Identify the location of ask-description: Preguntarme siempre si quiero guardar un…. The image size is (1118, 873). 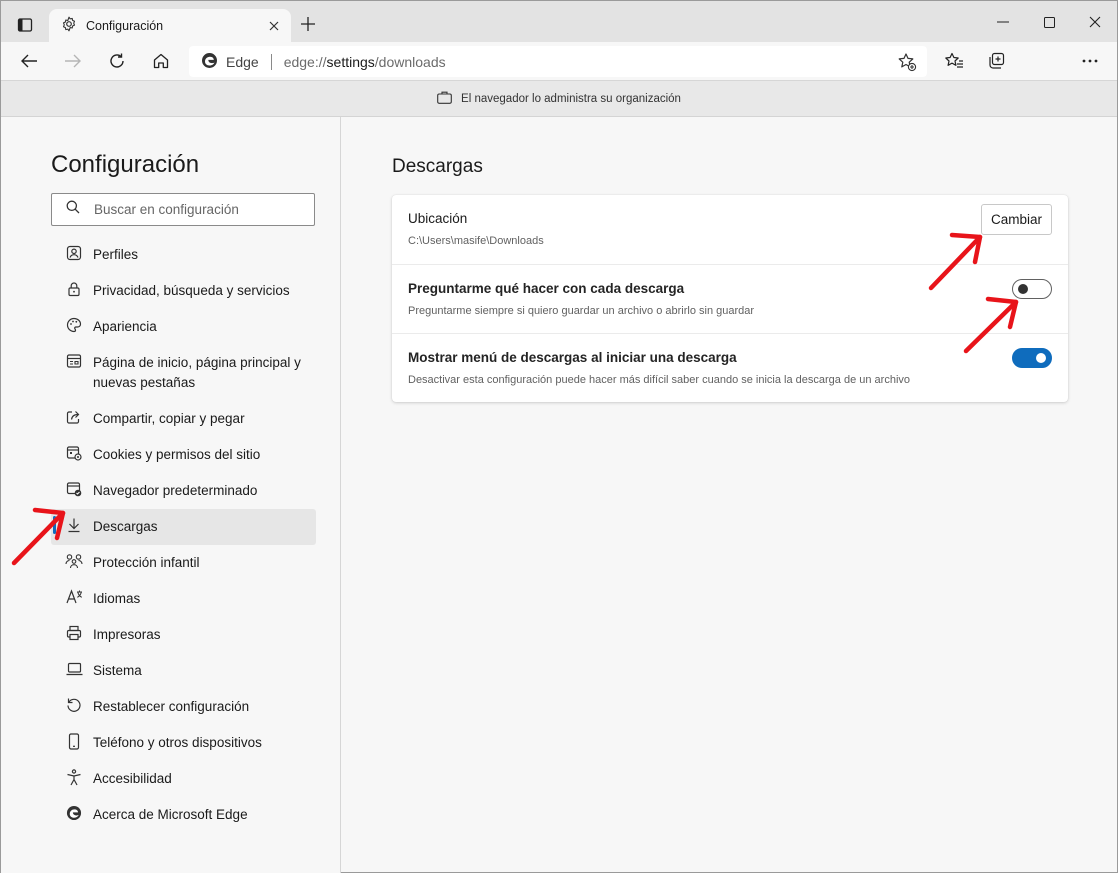
(581, 311).